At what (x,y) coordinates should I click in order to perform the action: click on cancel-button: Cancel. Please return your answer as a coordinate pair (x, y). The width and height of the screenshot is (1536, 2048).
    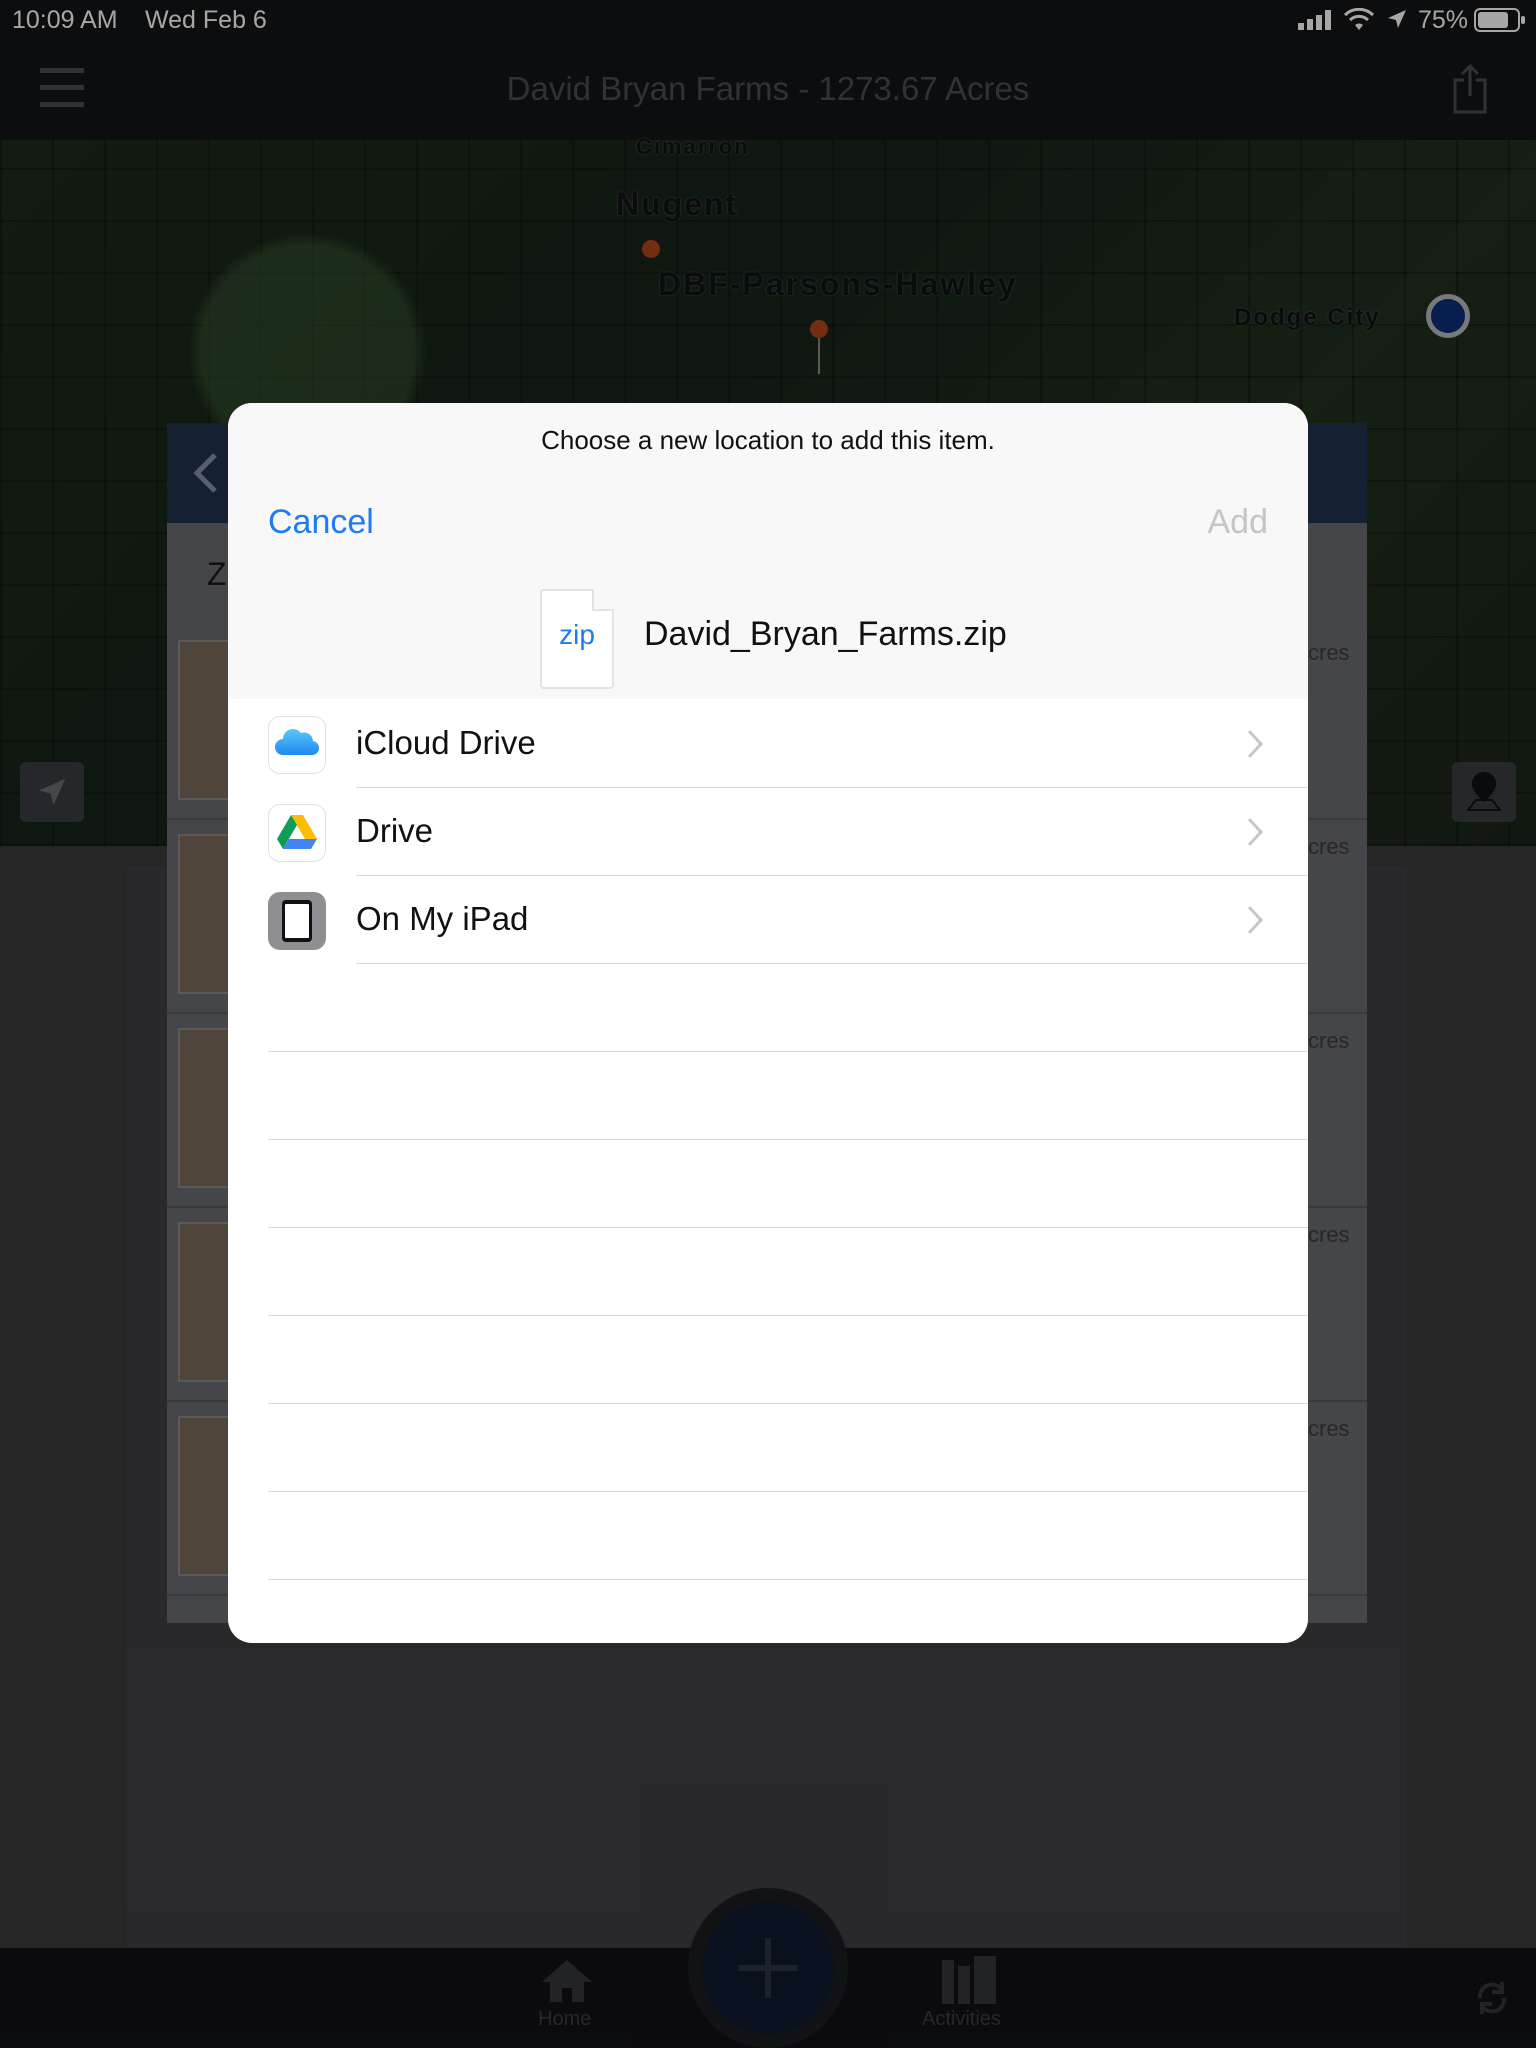
    Looking at the image, I should click on (321, 522).